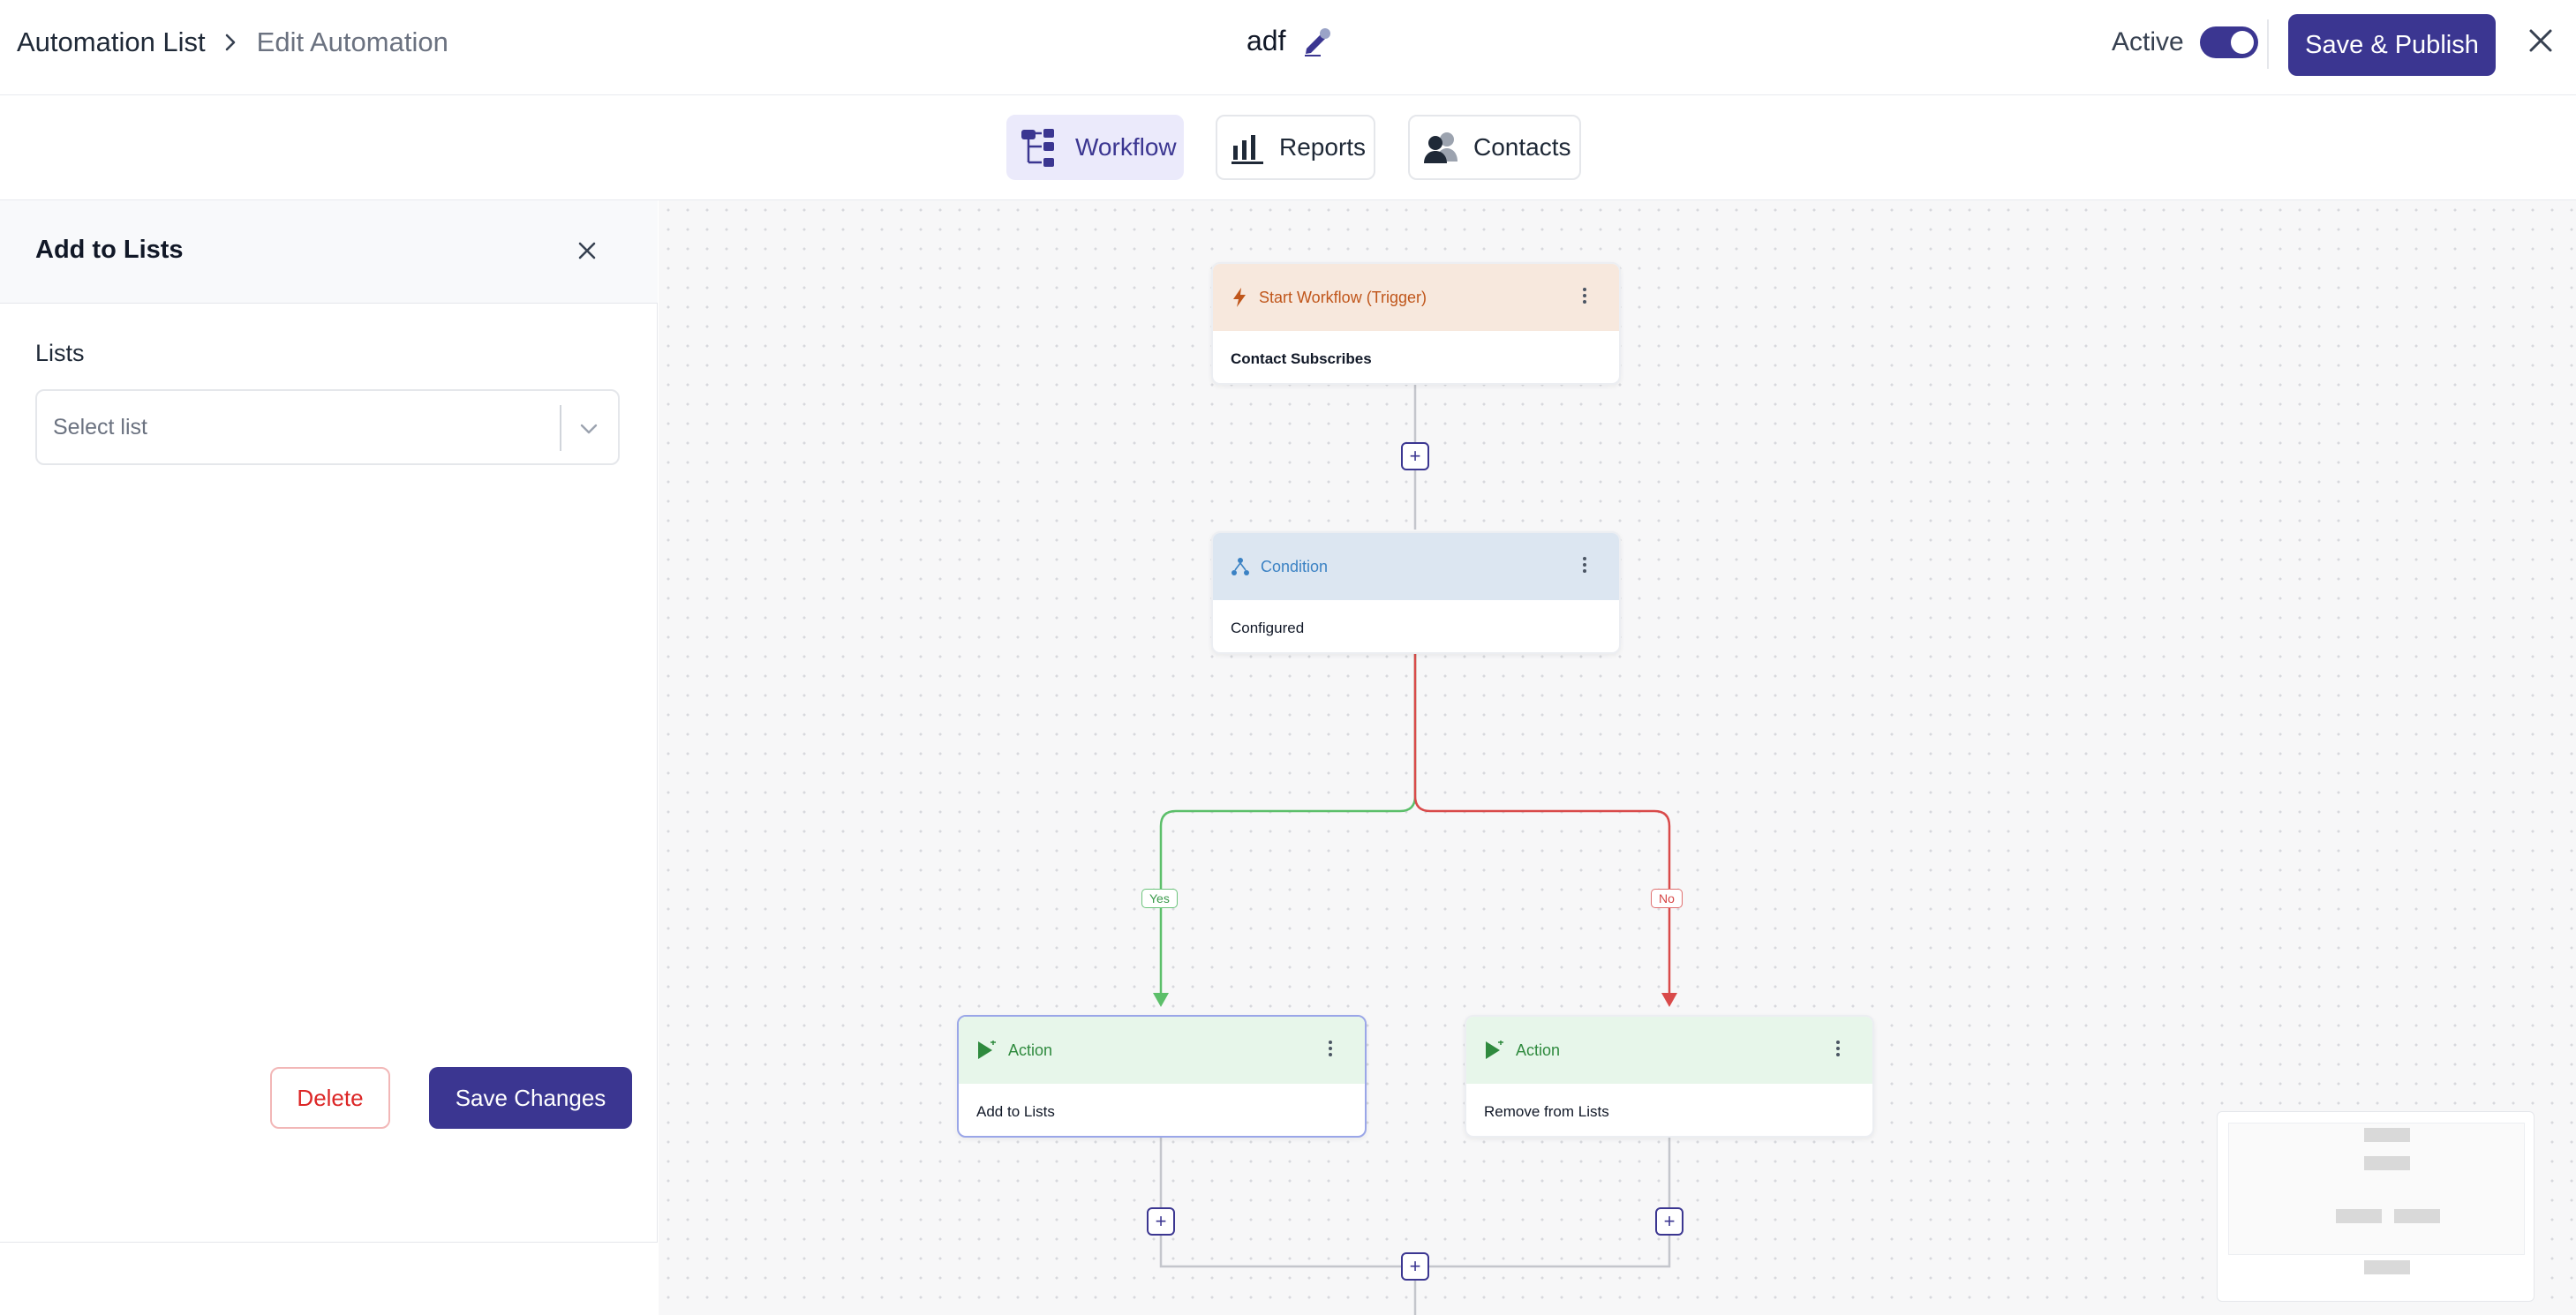  I want to click on action-node-add-to-lists: Action Add to Lists, so click(1162, 1076).